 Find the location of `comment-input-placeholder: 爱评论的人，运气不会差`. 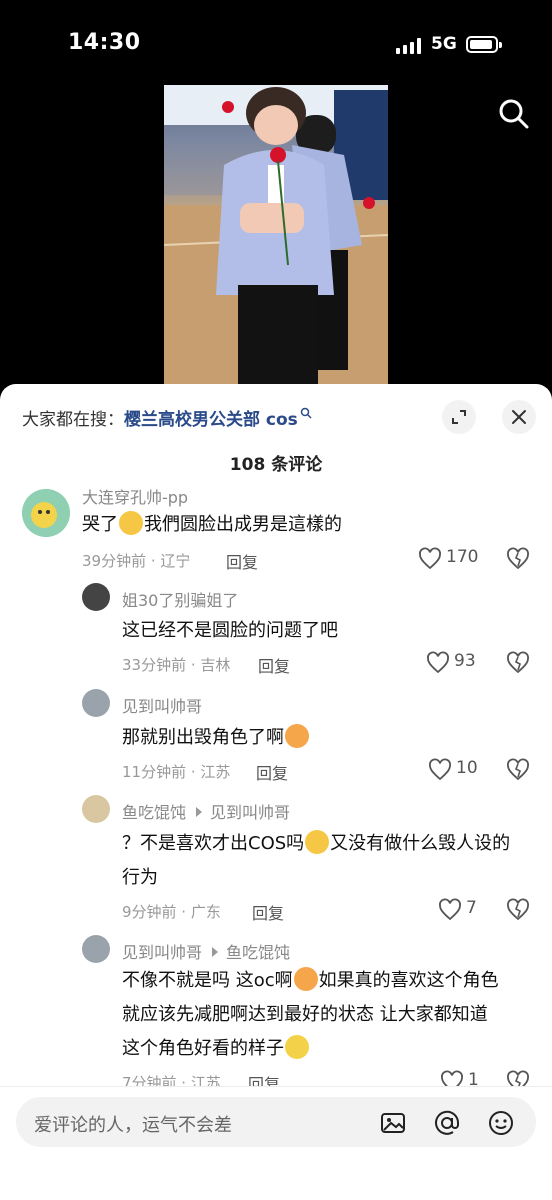

comment-input-placeholder: 爱评论的人，运气不会差 is located at coordinates (133, 1125).